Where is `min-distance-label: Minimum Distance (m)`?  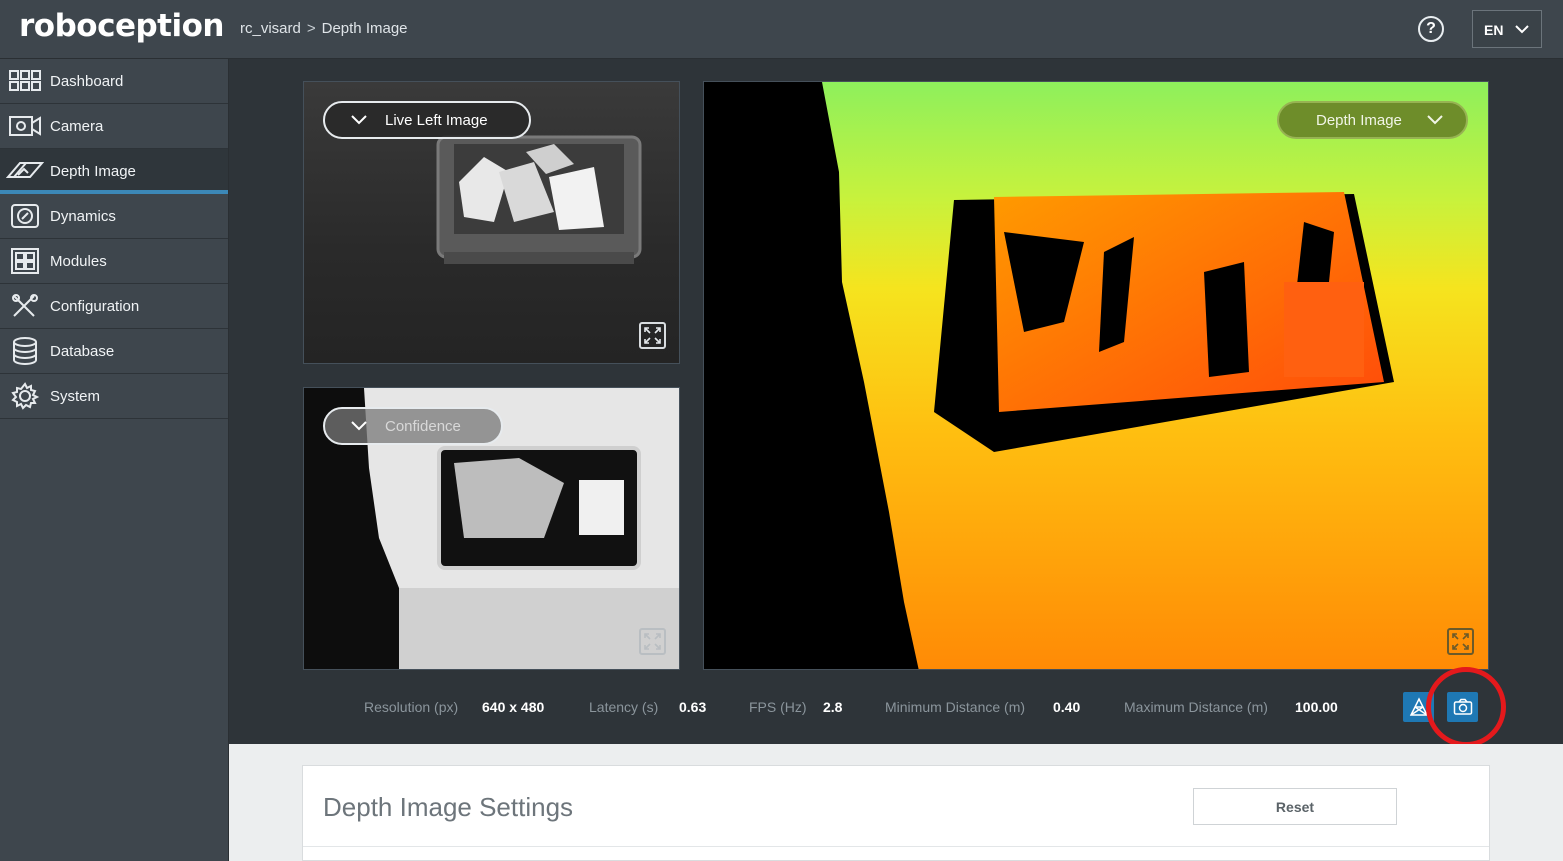
min-distance-label: Minimum Distance (m) is located at coordinates (955, 707).